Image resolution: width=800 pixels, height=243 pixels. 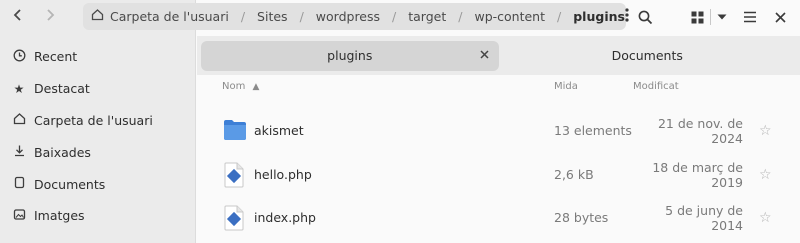 I want to click on file-size: 28 bytes, so click(x=581, y=217).